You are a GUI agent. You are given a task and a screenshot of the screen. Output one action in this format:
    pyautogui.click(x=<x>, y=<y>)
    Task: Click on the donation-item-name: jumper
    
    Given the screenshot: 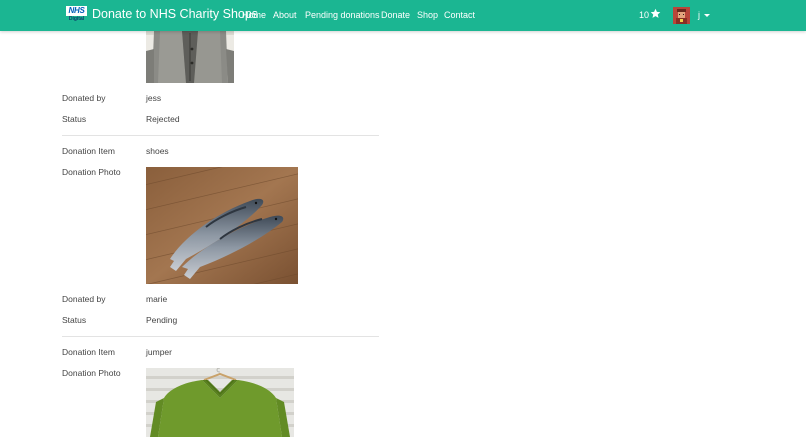 What is the action you would take?
    pyautogui.click(x=159, y=352)
    